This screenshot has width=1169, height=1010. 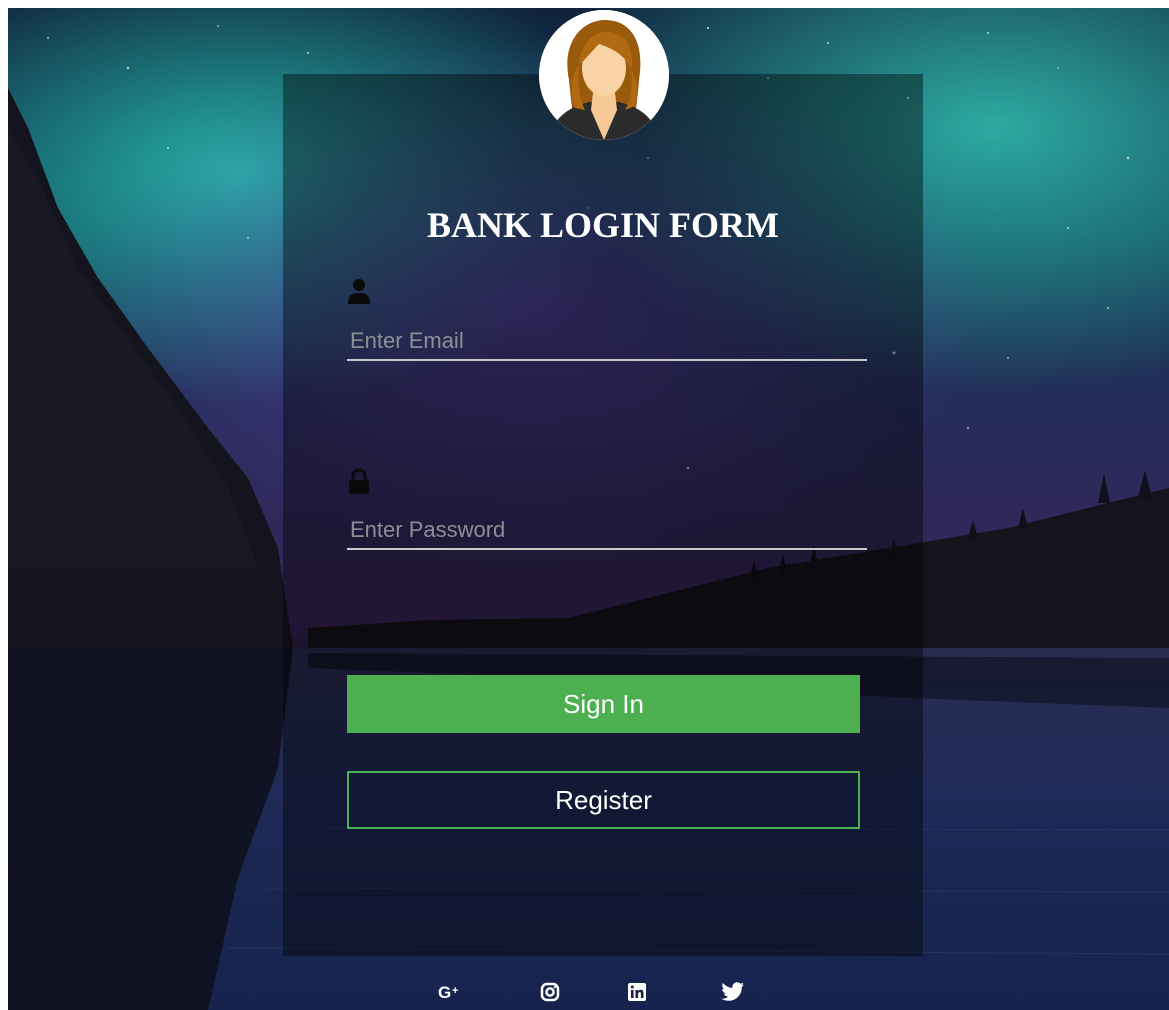 I want to click on lock-icon, so click(x=359, y=482).